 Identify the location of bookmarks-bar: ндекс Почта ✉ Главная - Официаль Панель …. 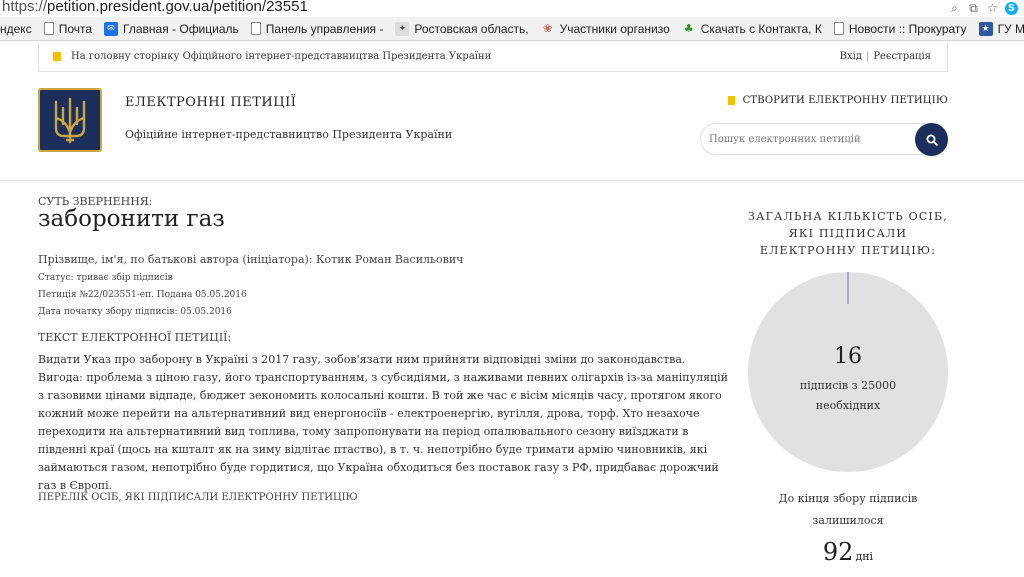
(512, 29).